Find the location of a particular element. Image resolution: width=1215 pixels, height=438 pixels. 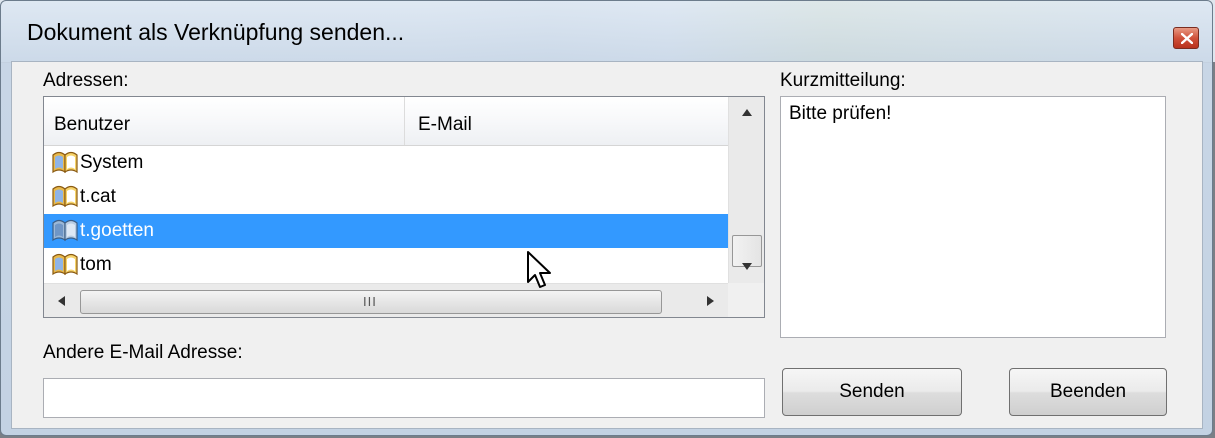

horizontal-scrollbar: III is located at coordinates (404, 300).